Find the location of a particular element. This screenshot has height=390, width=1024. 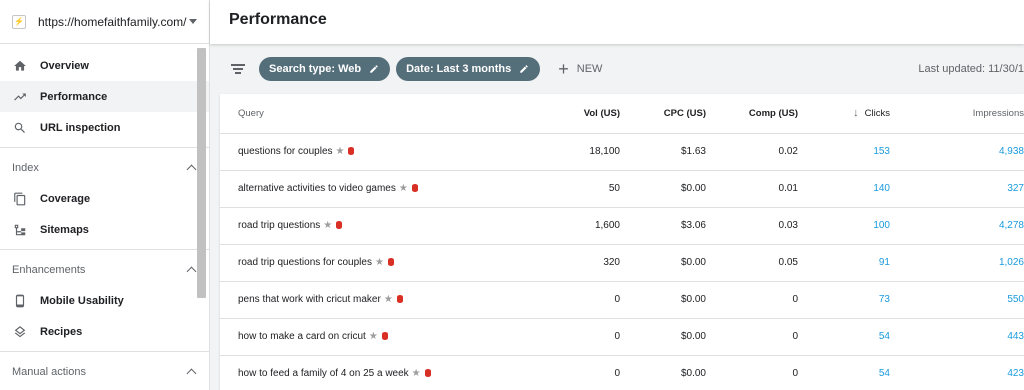

cpc-cell: $3.06 is located at coordinates (663, 226).